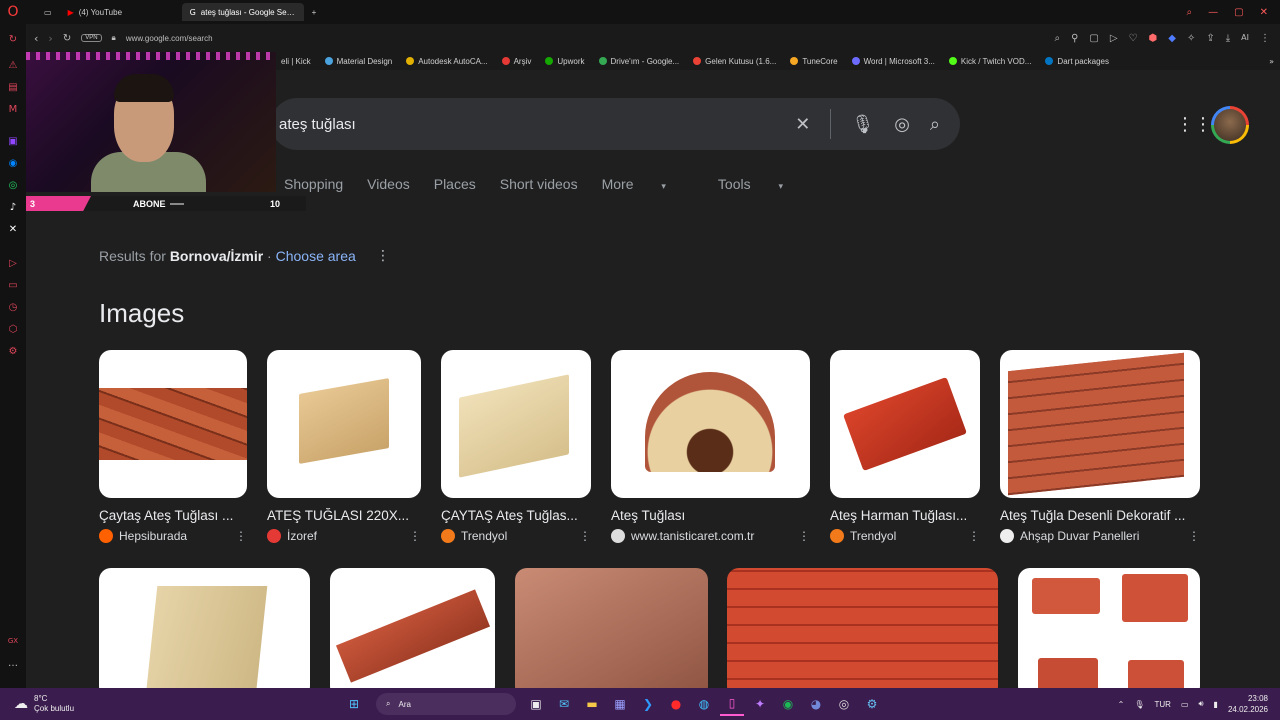 The width and height of the screenshot is (1280, 720). What do you see at coordinates (648, 704) in the screenshot?
I see `vscode-icon: ❯` at bounding box center [648, 704].